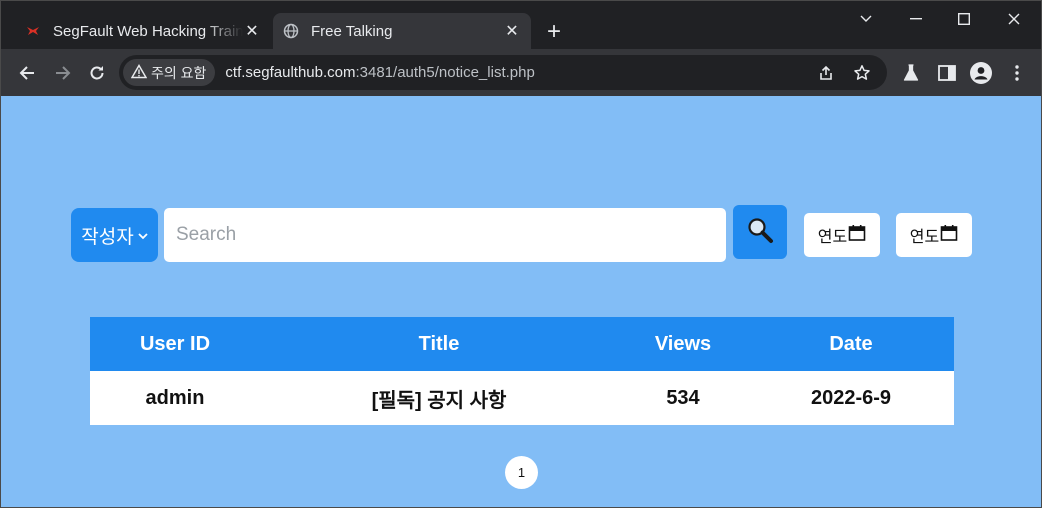 This screenshot has height=508, width=1042. Describe the element at coordinates (911, 73) in the screenshot. I see `labs-flask-icon` at that location.